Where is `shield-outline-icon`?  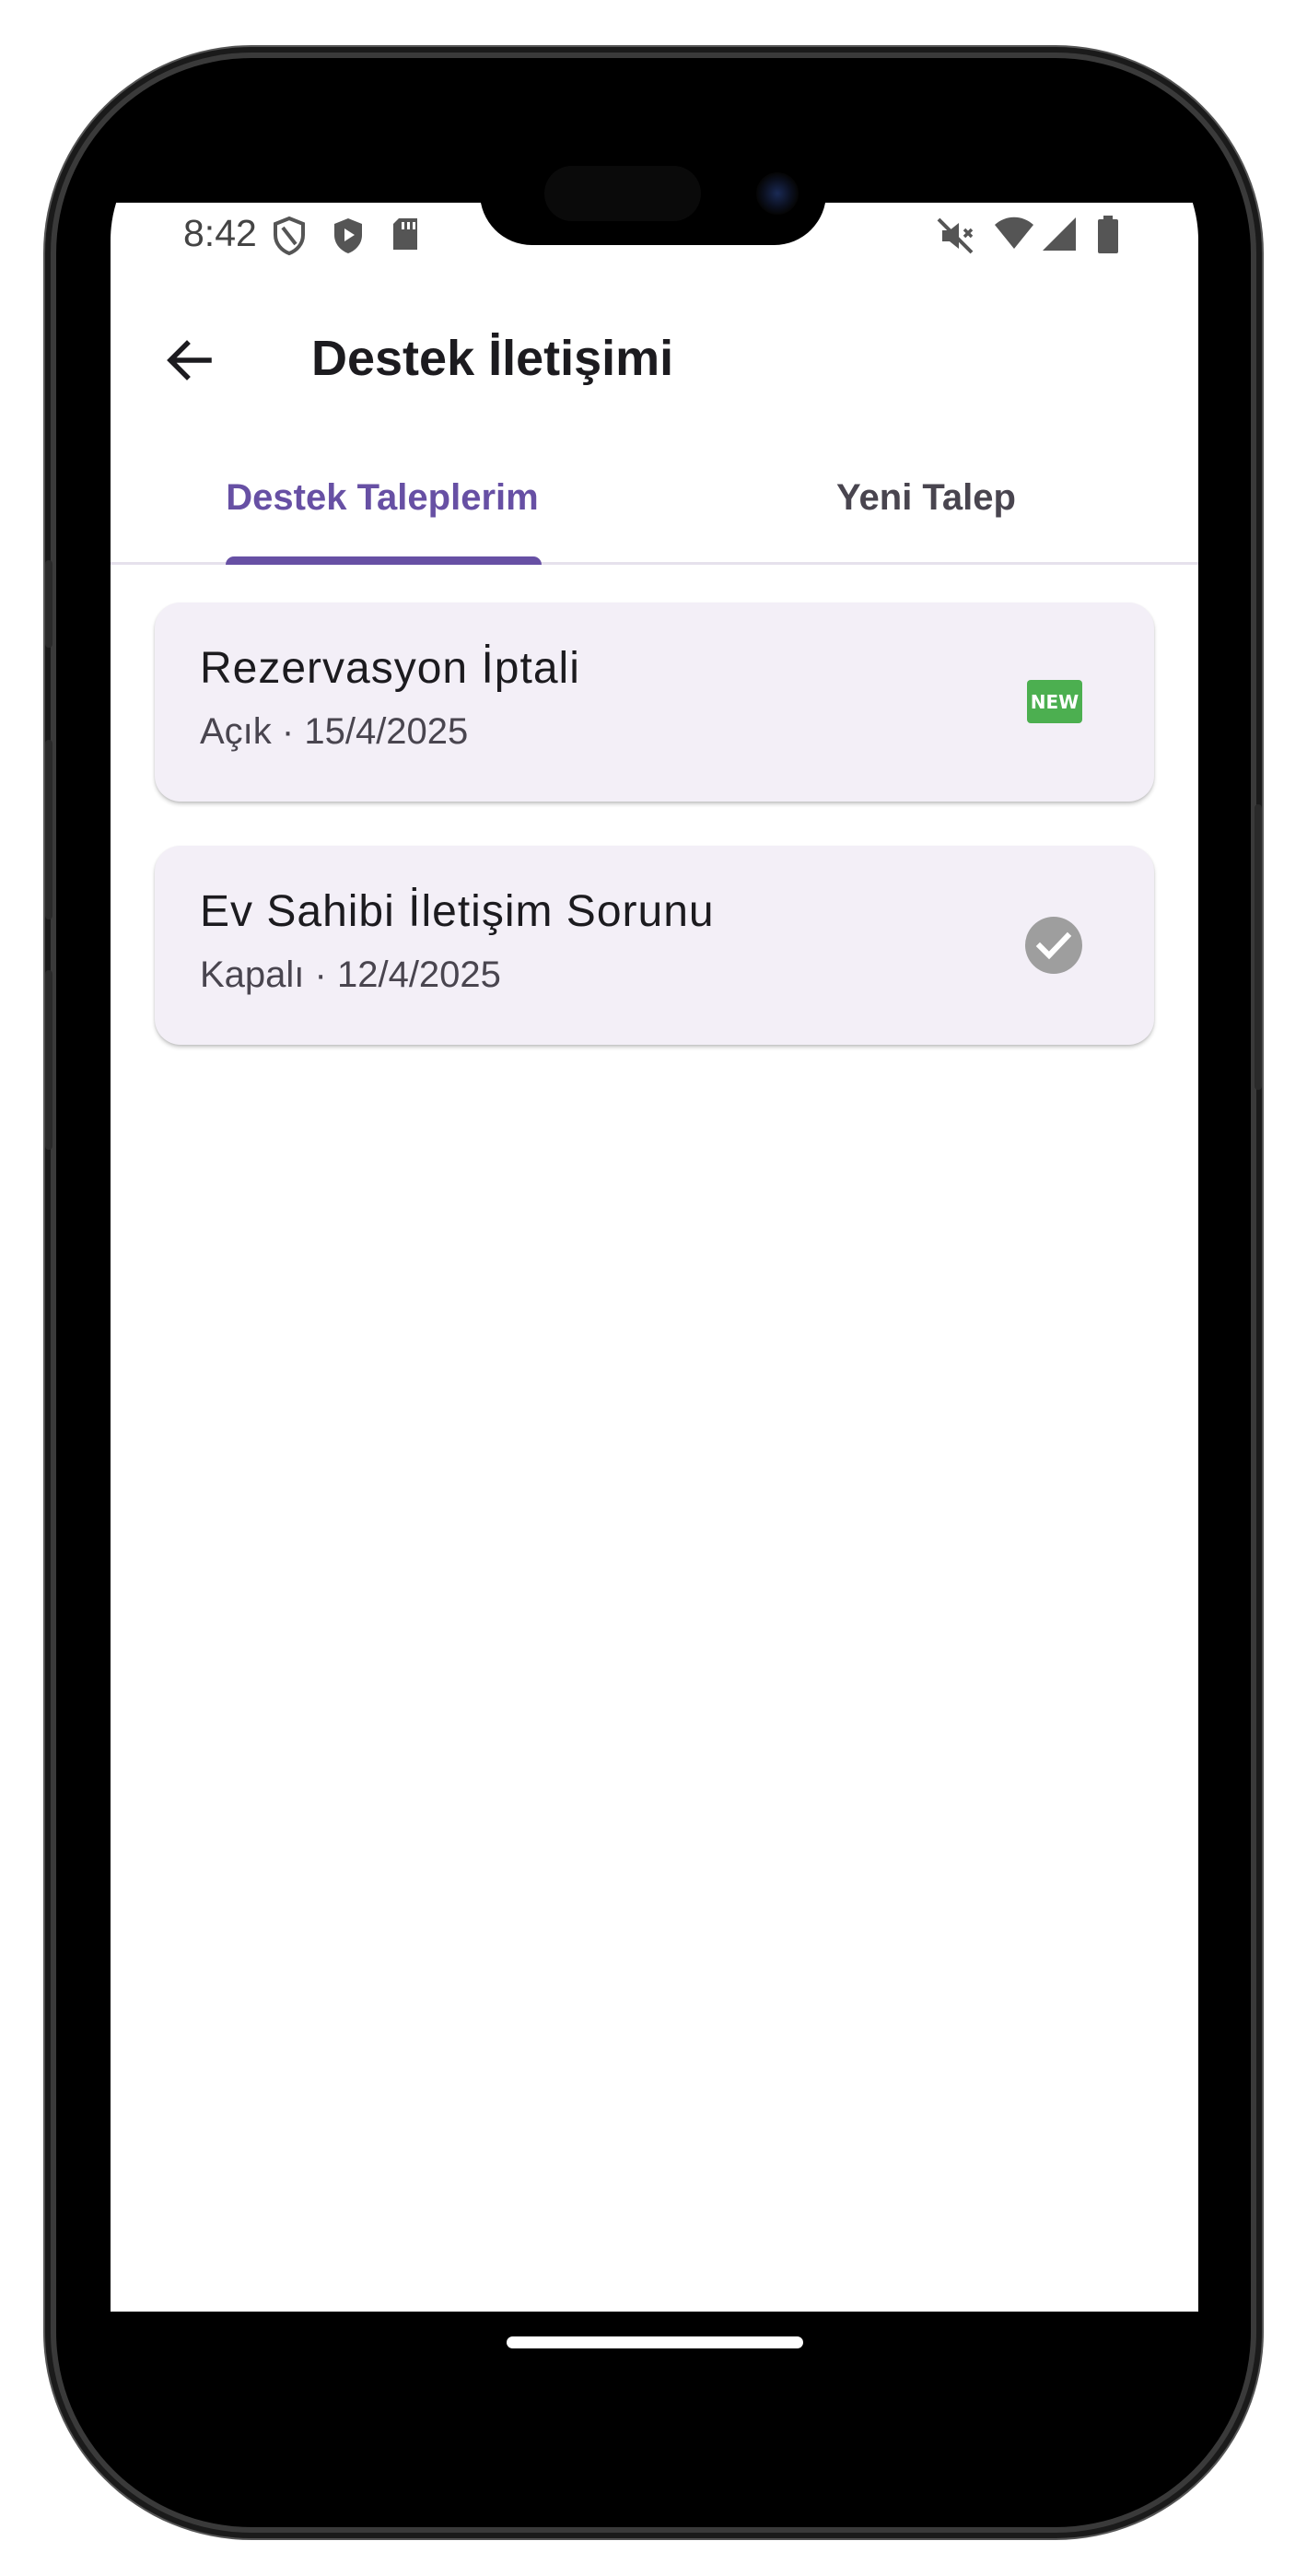 shield-outline-icon is located at coordinates (289, 238).